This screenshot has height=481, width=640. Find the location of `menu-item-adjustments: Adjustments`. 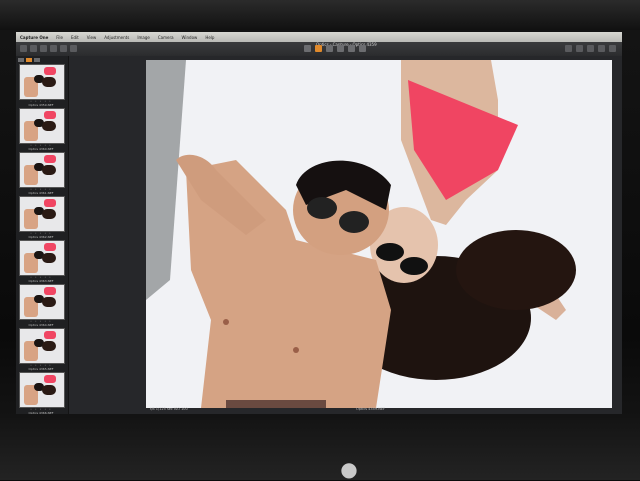

menu-item-adjustments: Adjustments is located at coordinates (116, 37).